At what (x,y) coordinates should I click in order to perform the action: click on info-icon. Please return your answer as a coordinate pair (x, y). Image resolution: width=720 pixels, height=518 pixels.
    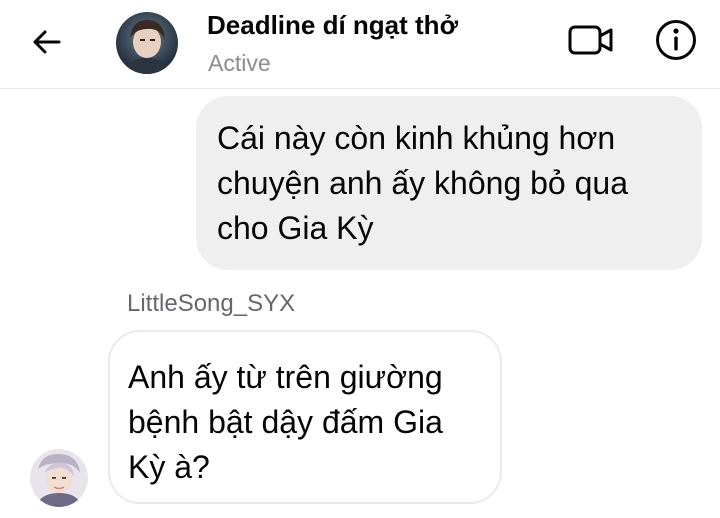
    Looking at the image, I should click on (676, 40).